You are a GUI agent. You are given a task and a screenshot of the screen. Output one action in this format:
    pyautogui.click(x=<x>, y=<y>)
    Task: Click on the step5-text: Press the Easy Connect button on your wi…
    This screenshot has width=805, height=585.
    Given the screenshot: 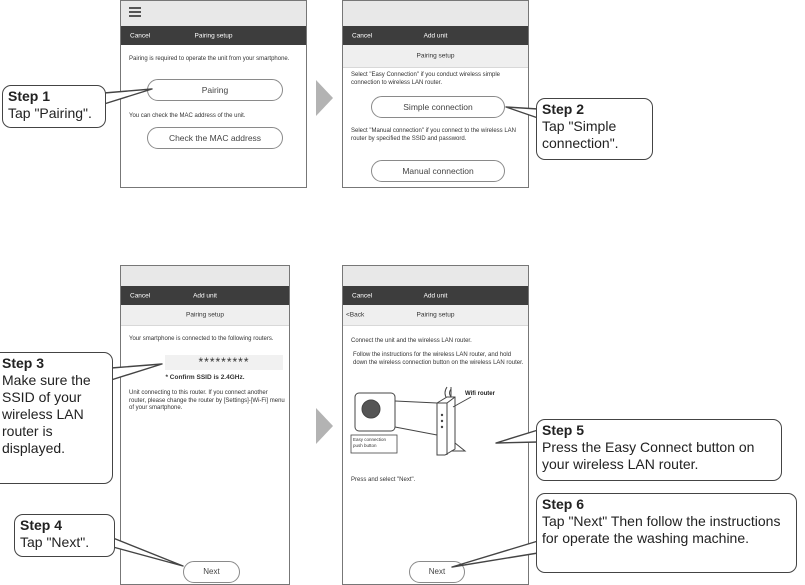 What is the action you would take?
    pyautogui.click(x=648, y=455)
    